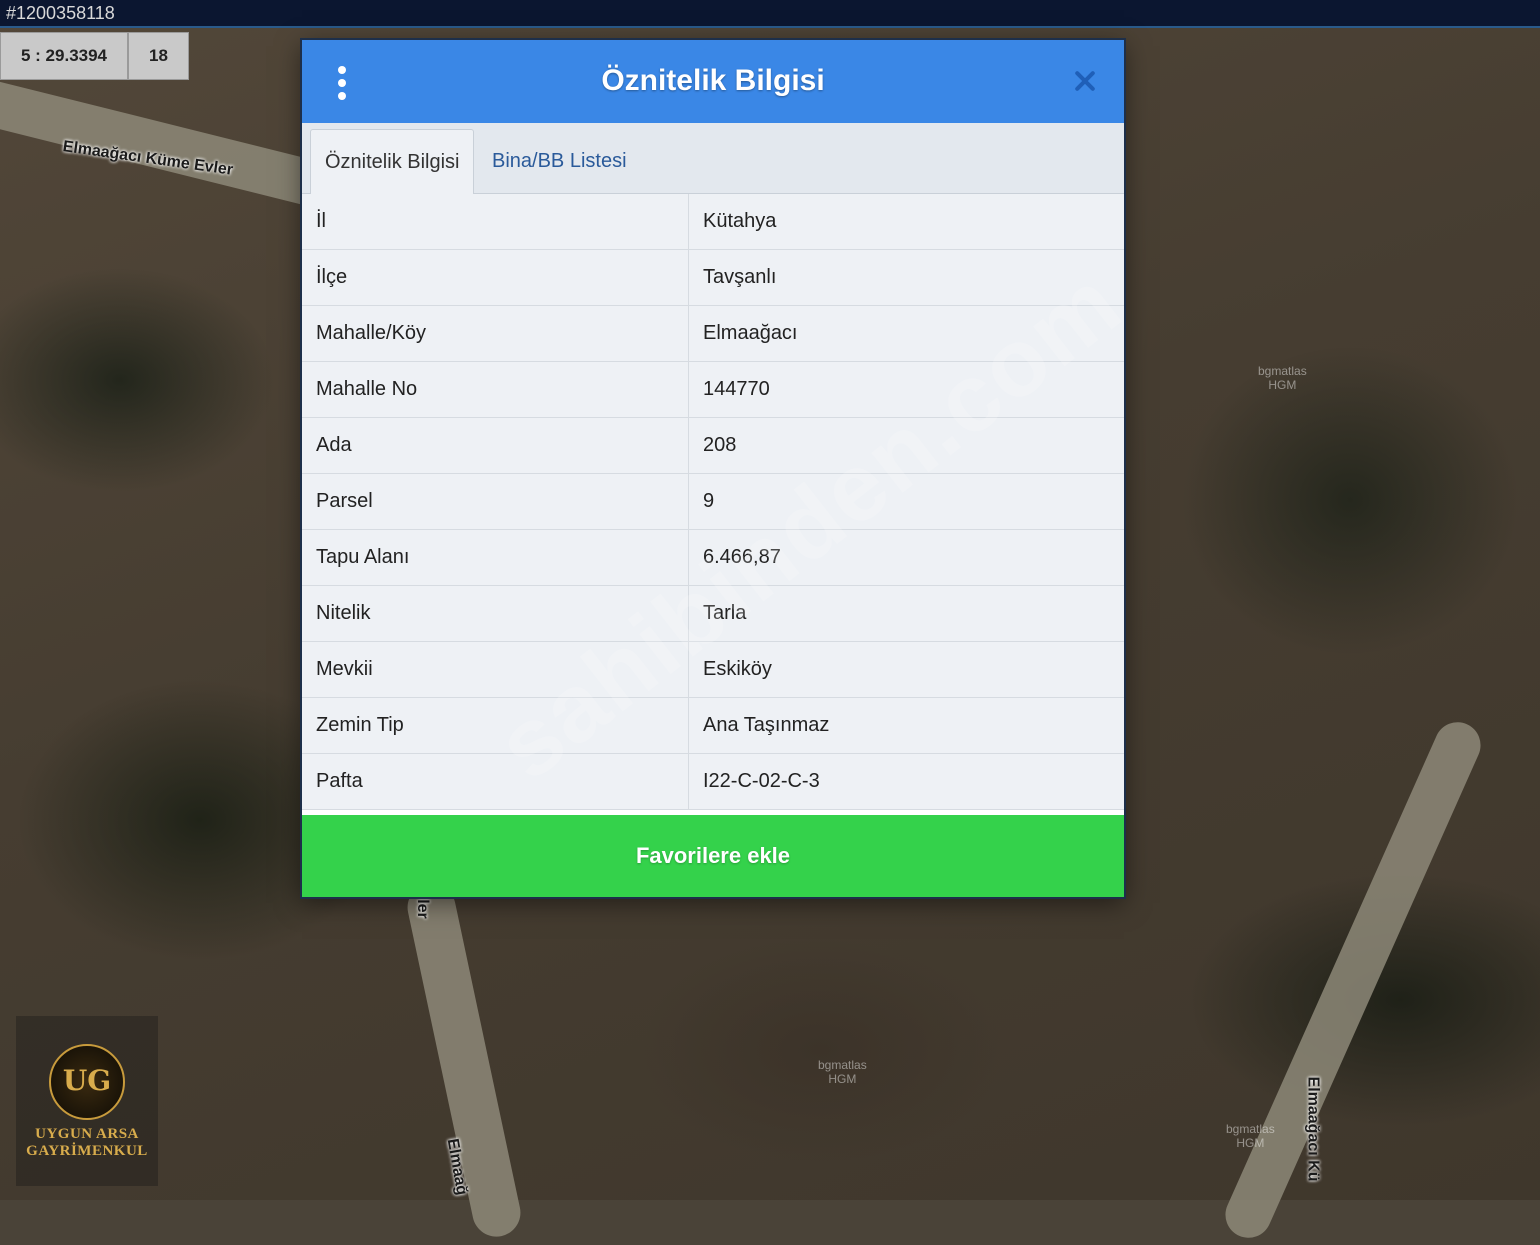 This screenshot has width=1540, height=1245. I want to click on attribute-value: 9, so click(906, 501).